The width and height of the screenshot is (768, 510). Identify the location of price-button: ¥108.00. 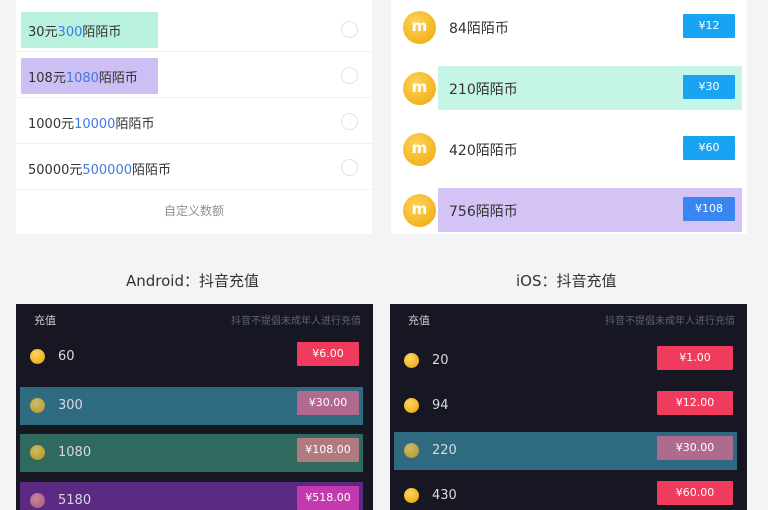
(328, 450).